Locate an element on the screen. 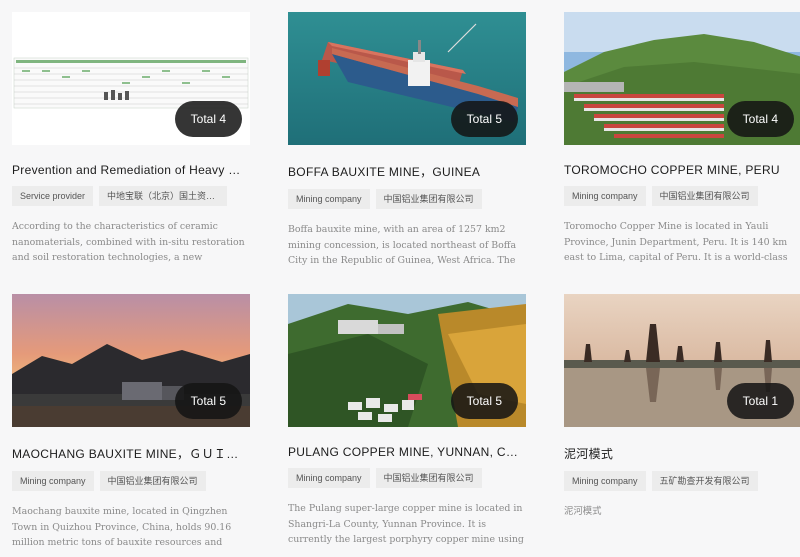 Image resolution: width=800 pixels, height=557 pixels. total-badge: Total 1 is located at coordinates (760, 401).